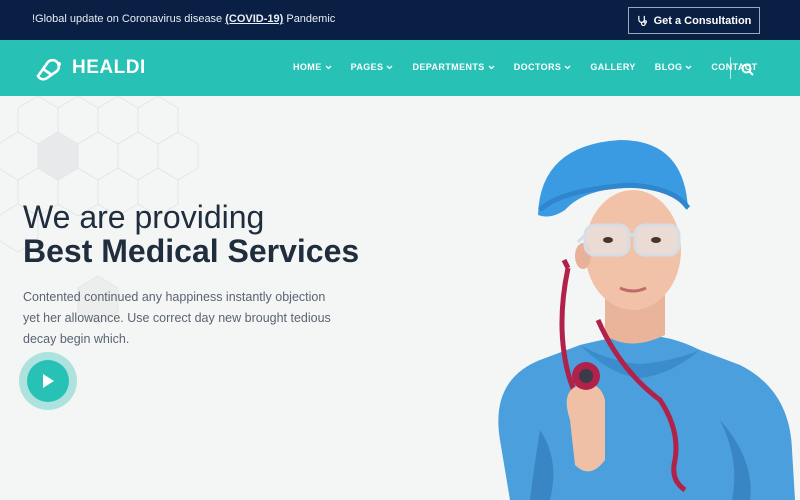  What do you see at coordinates (144, 217) in the screenshot?
I see `hero-heading-line1: We are providing` at bounding box center [144, 217].